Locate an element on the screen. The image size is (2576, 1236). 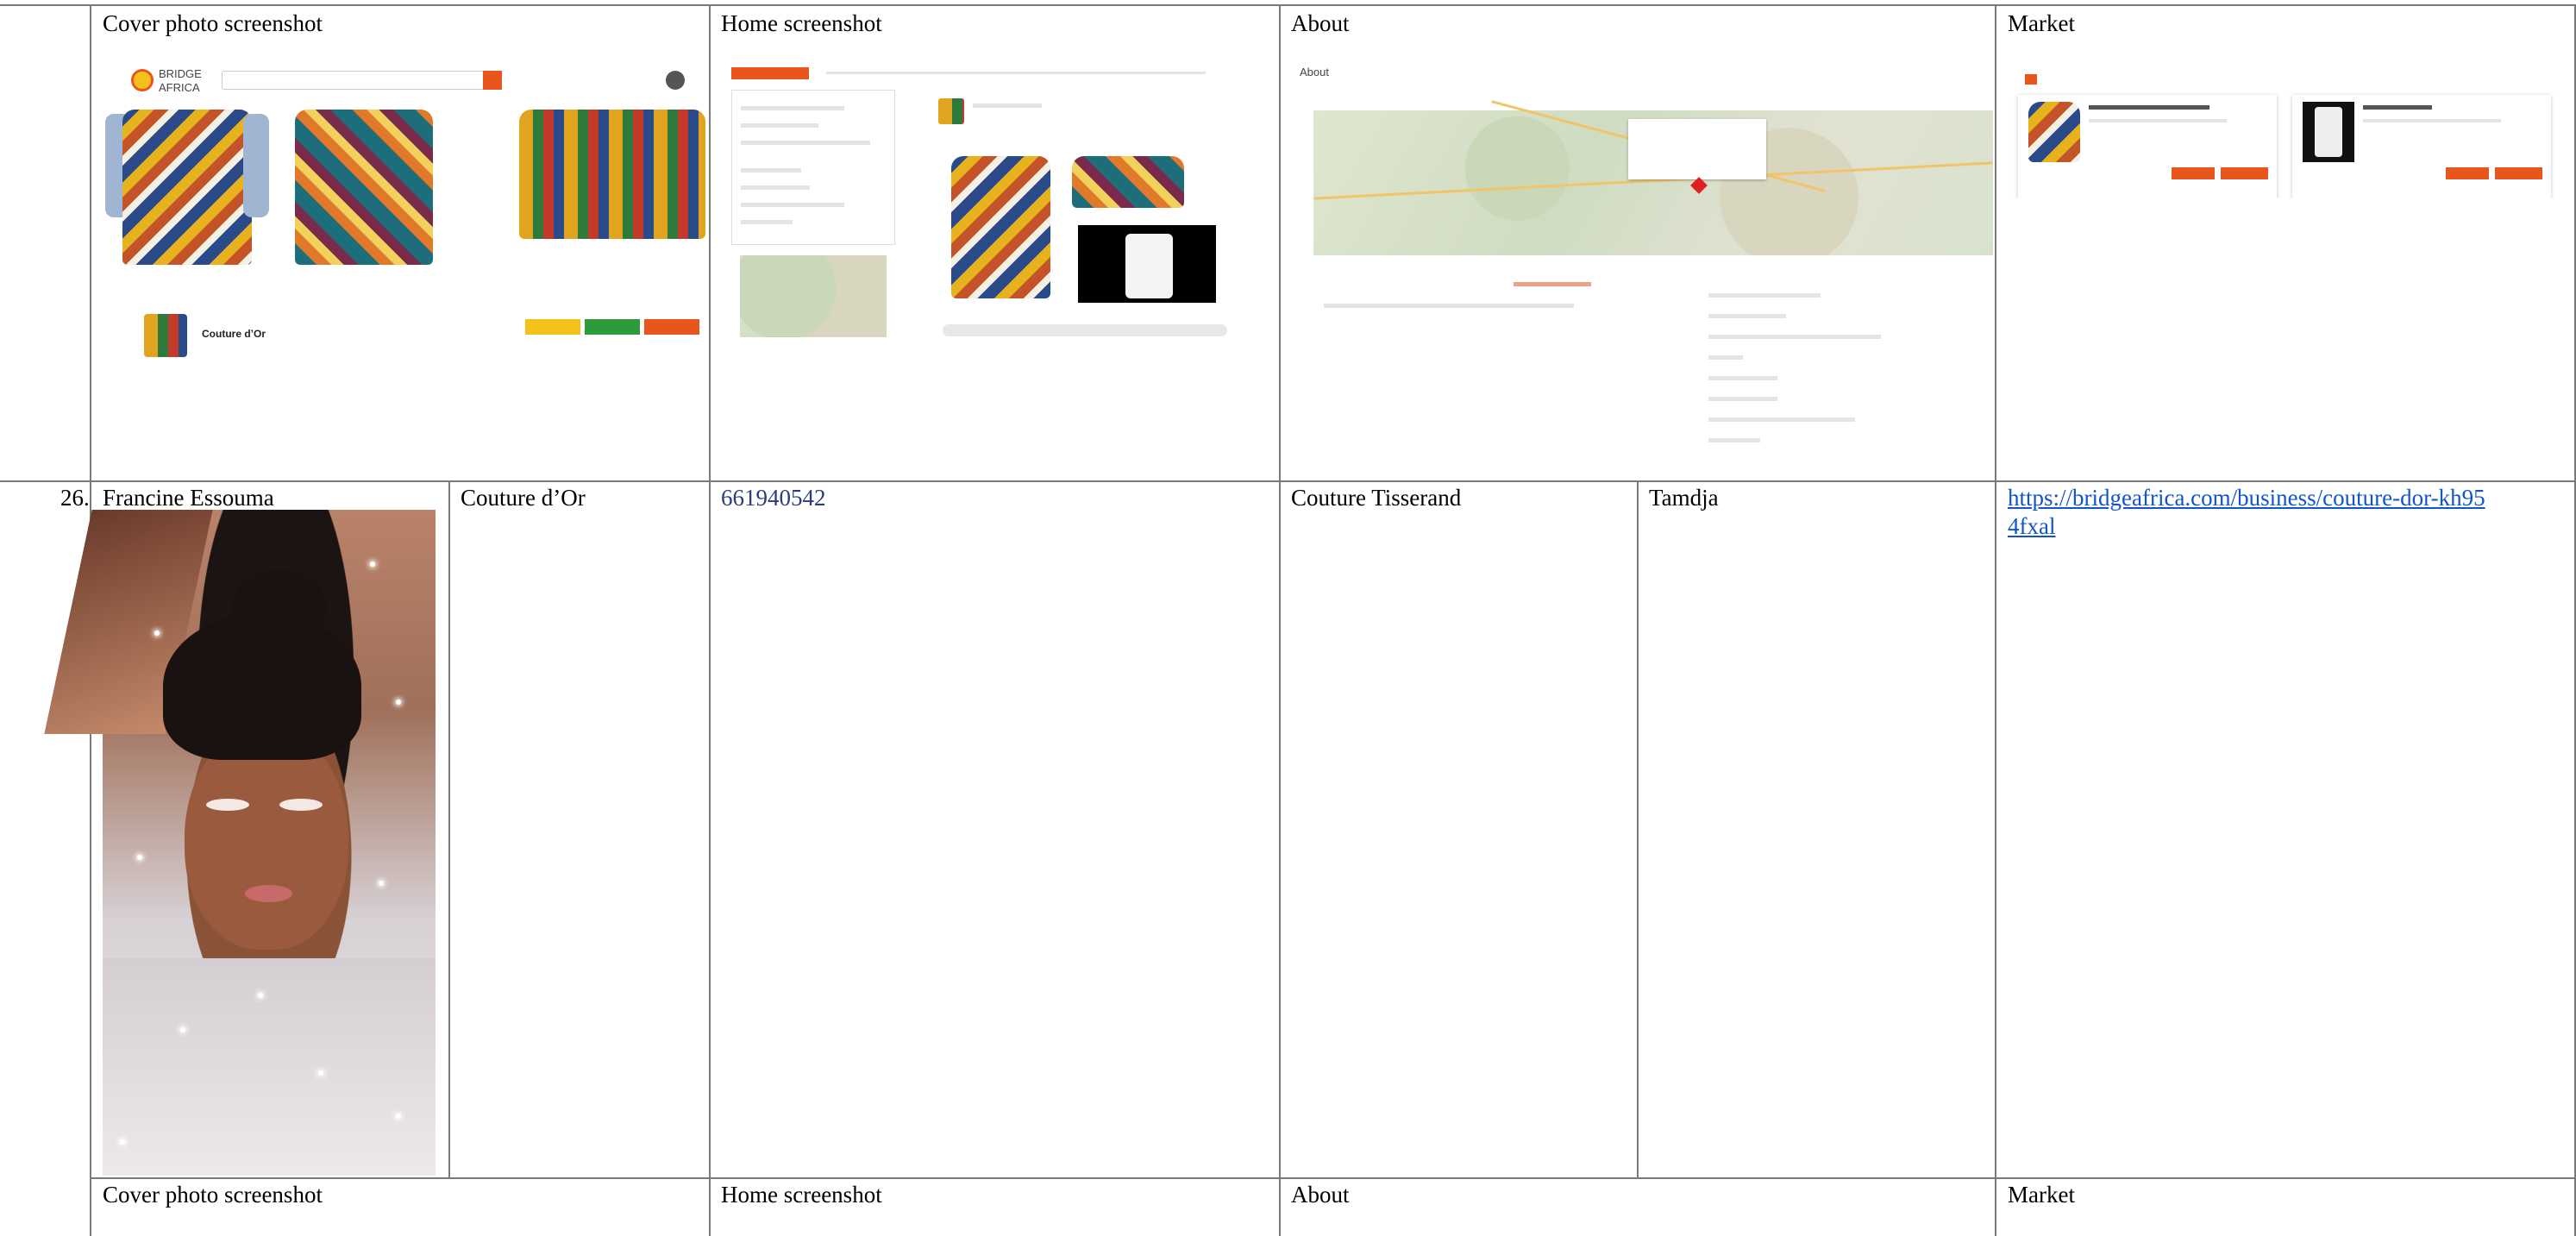
business-location: Tamdja is located at coordinates (1684, 498).